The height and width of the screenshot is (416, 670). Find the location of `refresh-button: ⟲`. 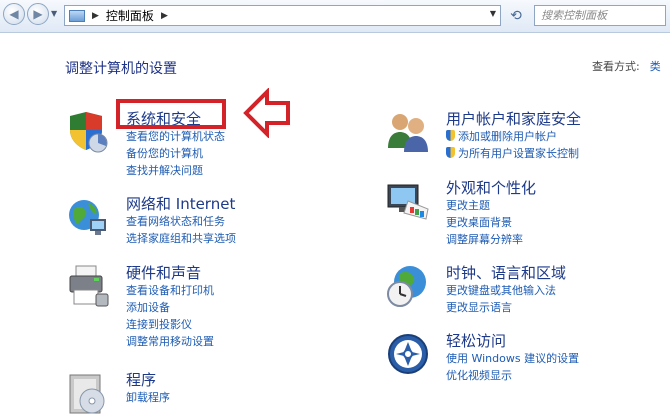

refresh-button: ⟲ is located at coordinates (516, 15).